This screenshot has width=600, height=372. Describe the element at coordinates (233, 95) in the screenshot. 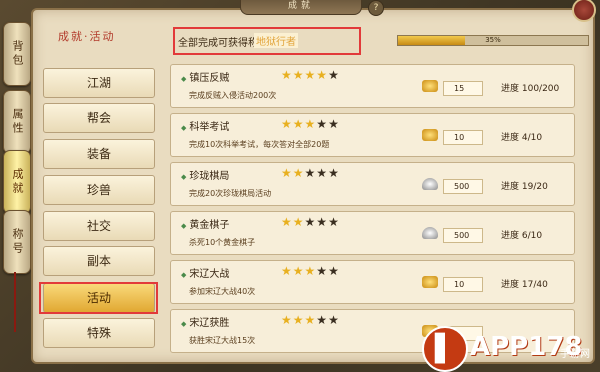

I see `achievement-desc: 完成反贼入侵活动200次` at that location.